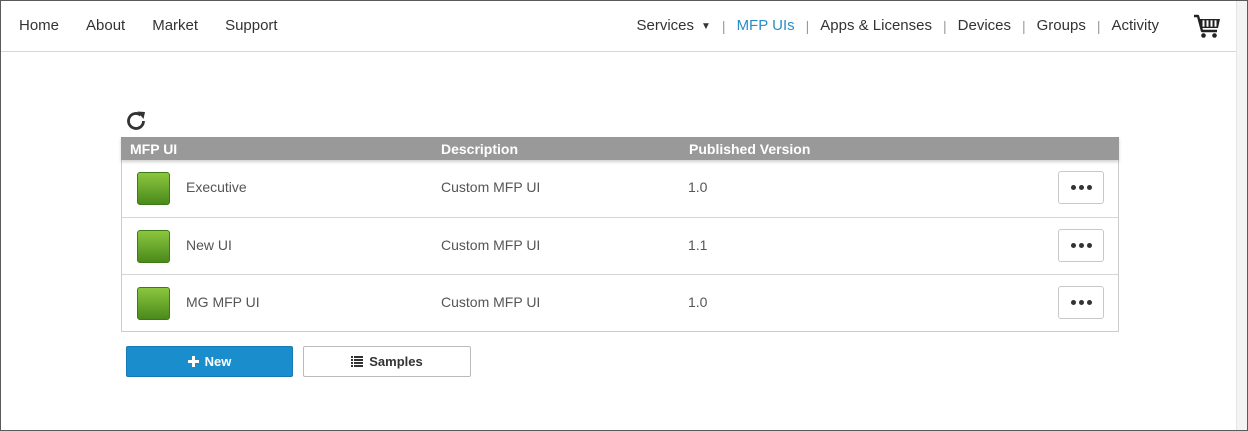 The image size is (1248, 431). Describe the element at coordinates (698, 245) in the screenshot. I see `row-version: 1.1` at that location.